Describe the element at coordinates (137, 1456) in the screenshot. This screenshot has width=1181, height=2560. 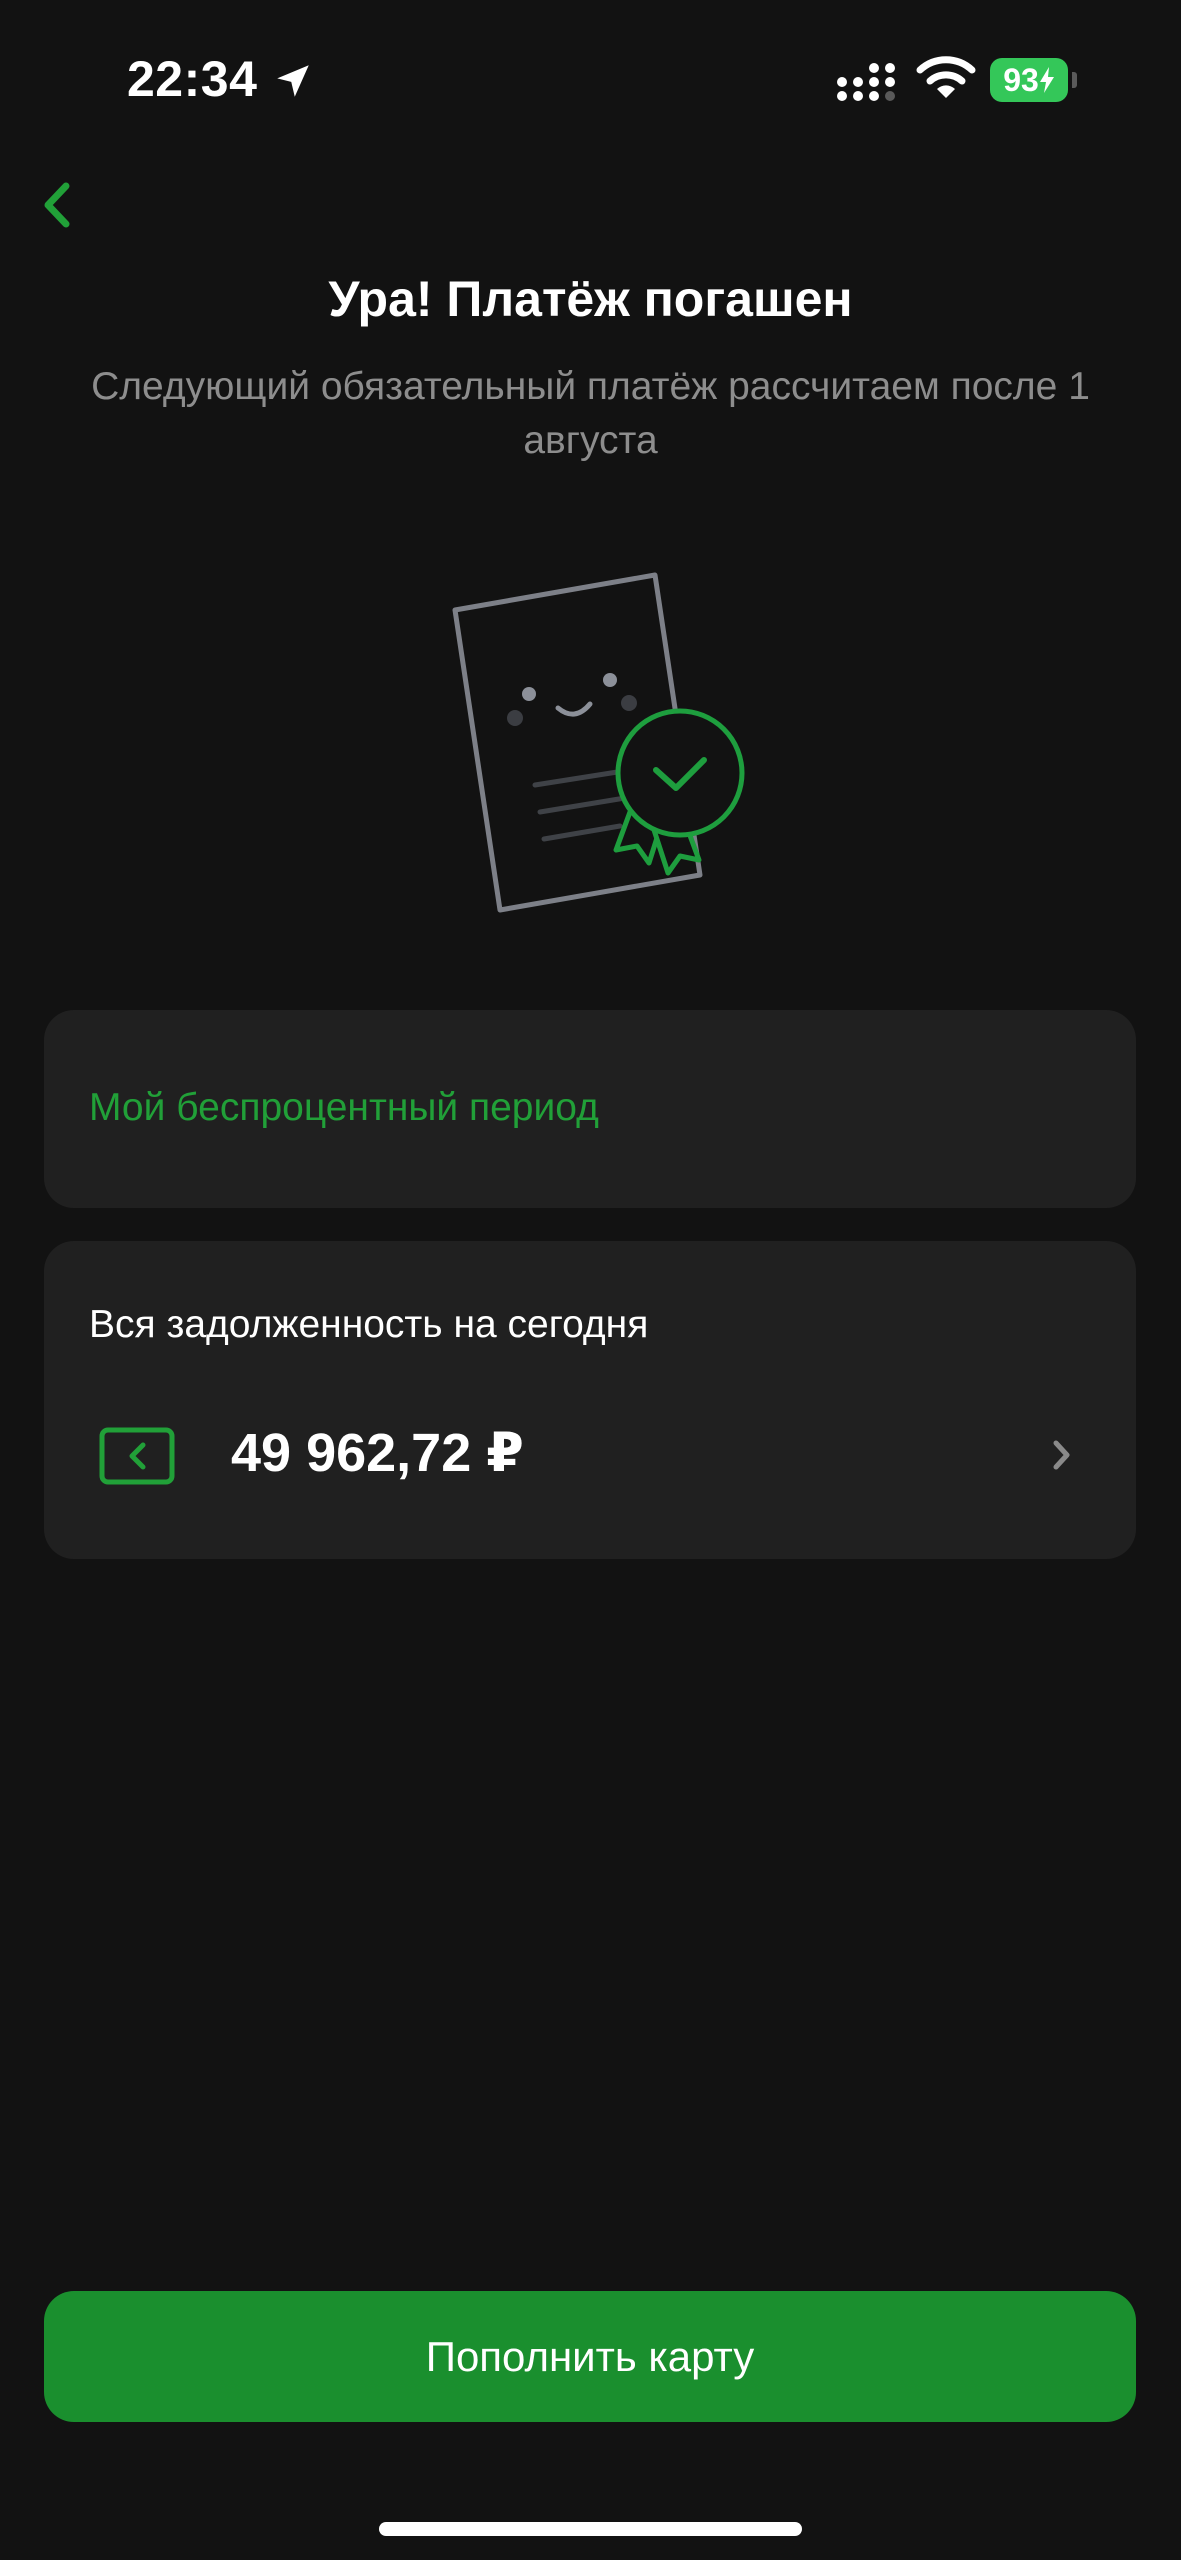
I see `card-icon` at that location.